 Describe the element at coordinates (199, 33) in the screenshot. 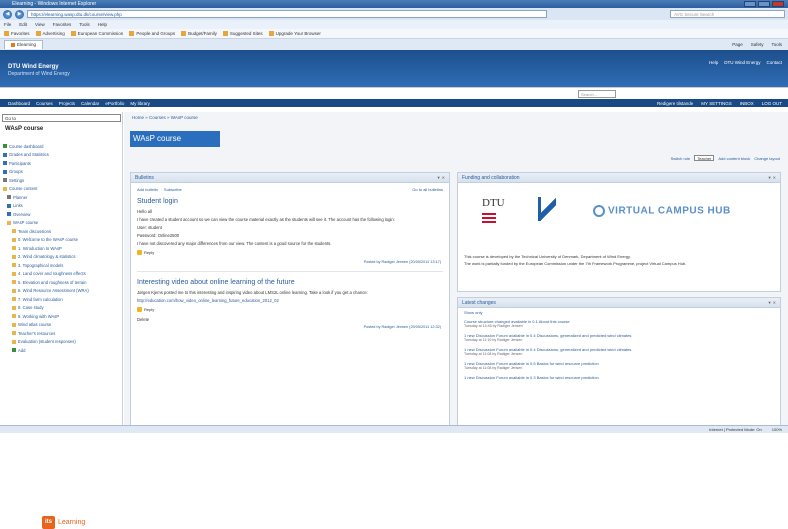

I see `fav-link-budget: Budget/Family` at that location.